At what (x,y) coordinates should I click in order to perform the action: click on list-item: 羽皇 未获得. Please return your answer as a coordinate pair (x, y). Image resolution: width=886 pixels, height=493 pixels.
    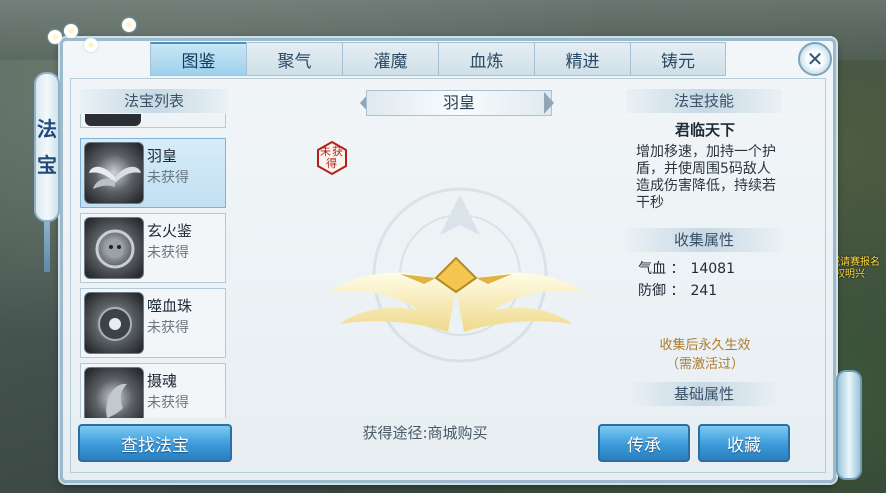
    Looking at the image, I should click on (153, 173).